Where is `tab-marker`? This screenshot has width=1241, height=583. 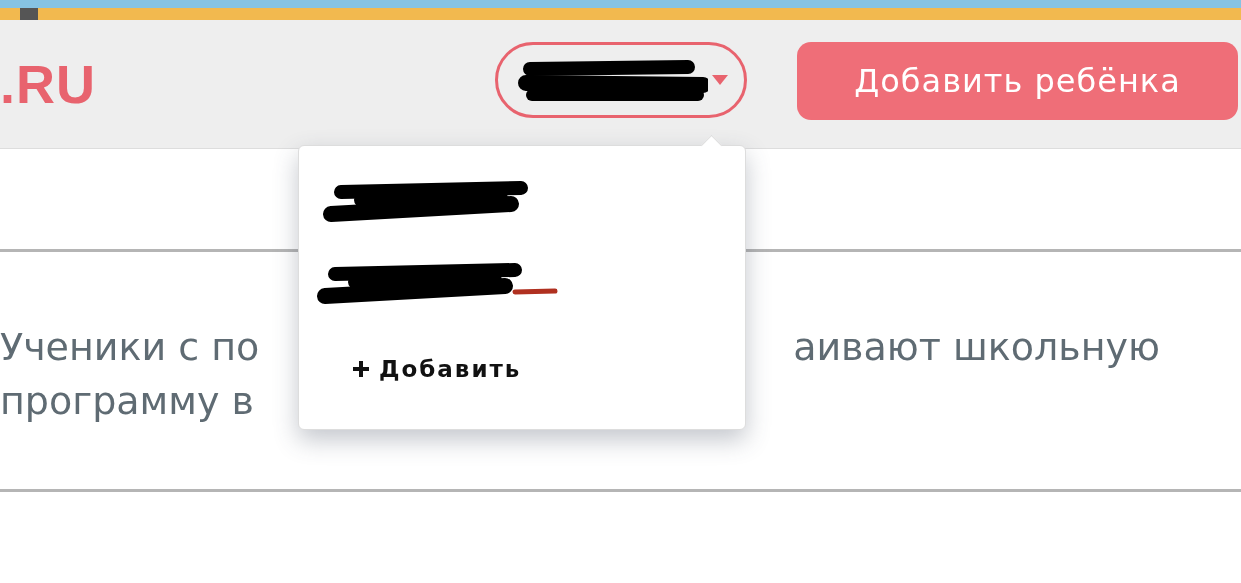
tab-marker is located at coordinates (29, 14).